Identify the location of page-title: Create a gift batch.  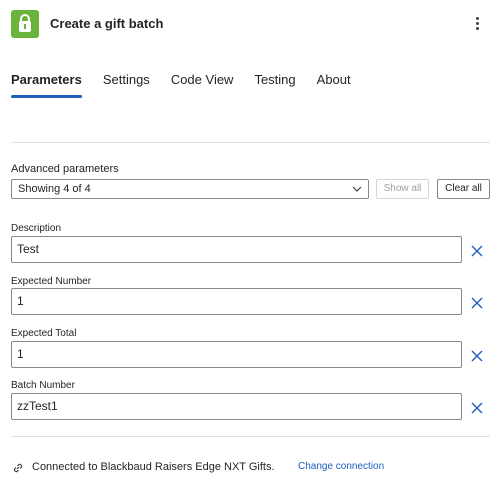
(107, 23).